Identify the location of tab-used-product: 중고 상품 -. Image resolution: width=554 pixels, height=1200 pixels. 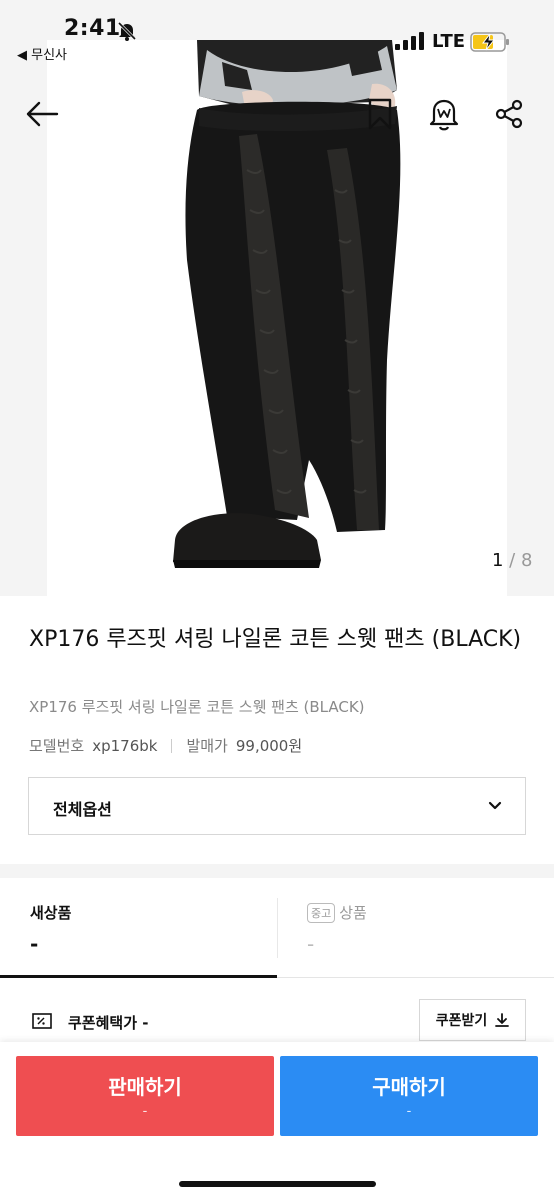
(415, 929).